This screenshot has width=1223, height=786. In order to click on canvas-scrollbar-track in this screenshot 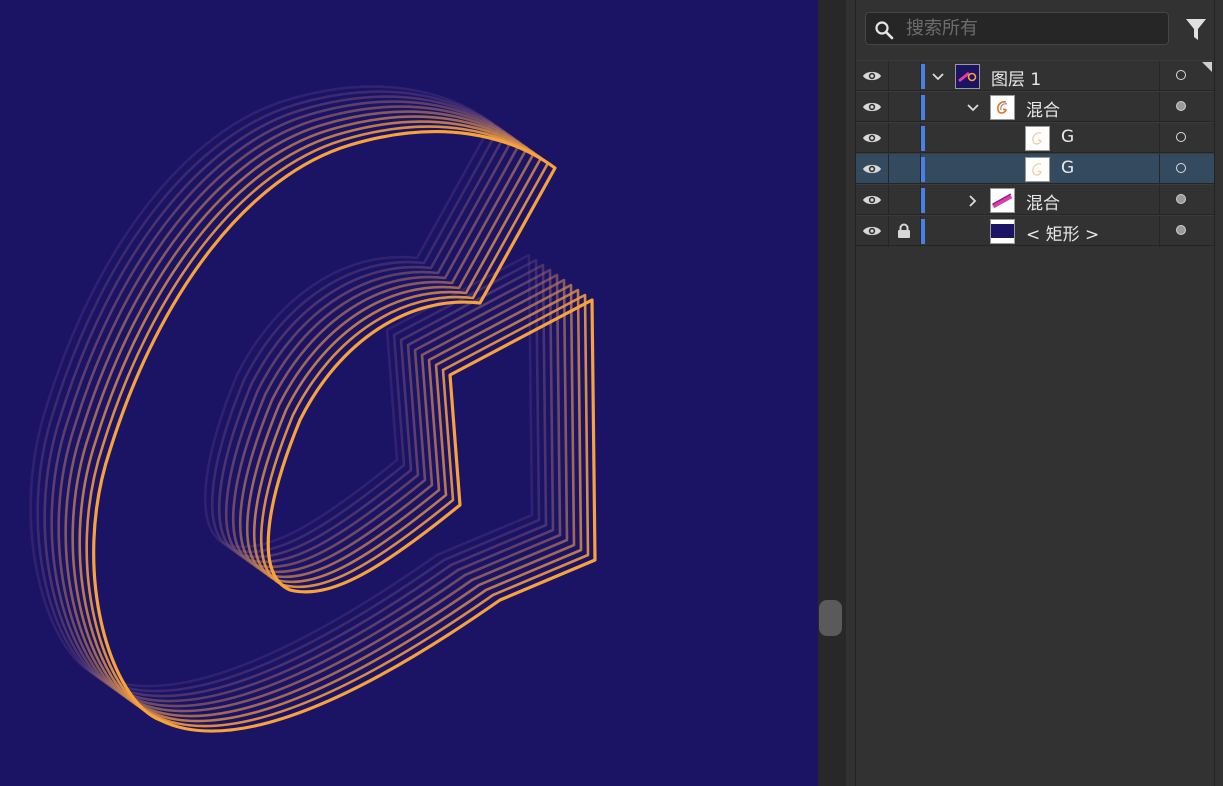, I will do `click(832, 393)`.